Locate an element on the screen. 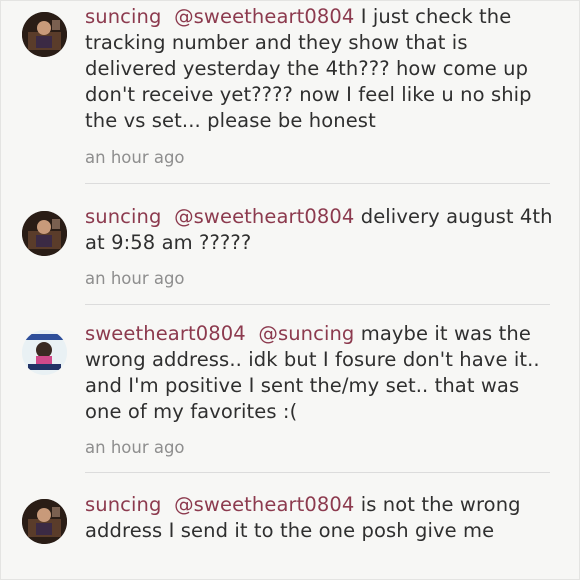  comment-mention: @suncing is located at coordinates (306, 333).